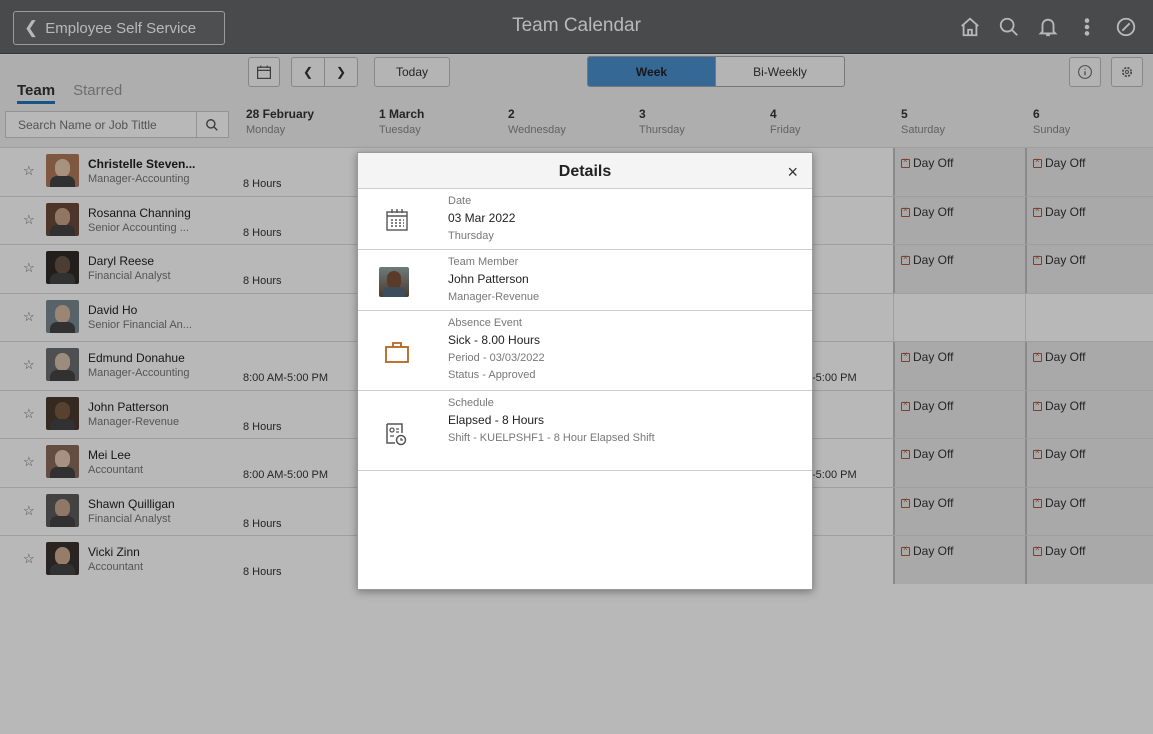 The height and width of the screenshot is (734, 1153). Describe the element at coordinates (494, 297) in the screenshot. I see `team-member-job: Manager-Revenue` at that location.